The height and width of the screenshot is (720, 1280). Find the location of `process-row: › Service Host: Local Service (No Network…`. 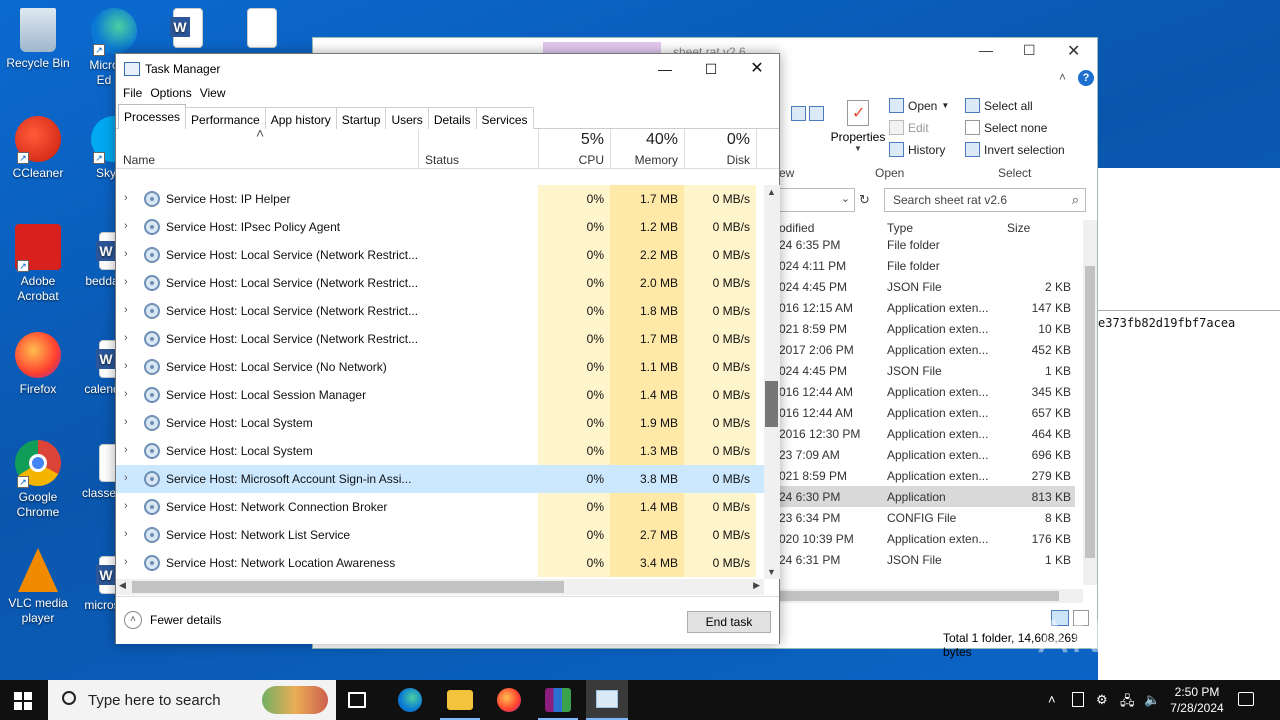

process-row: › Service Host: Local Service (No Network… is located at coordinates (440, 367).